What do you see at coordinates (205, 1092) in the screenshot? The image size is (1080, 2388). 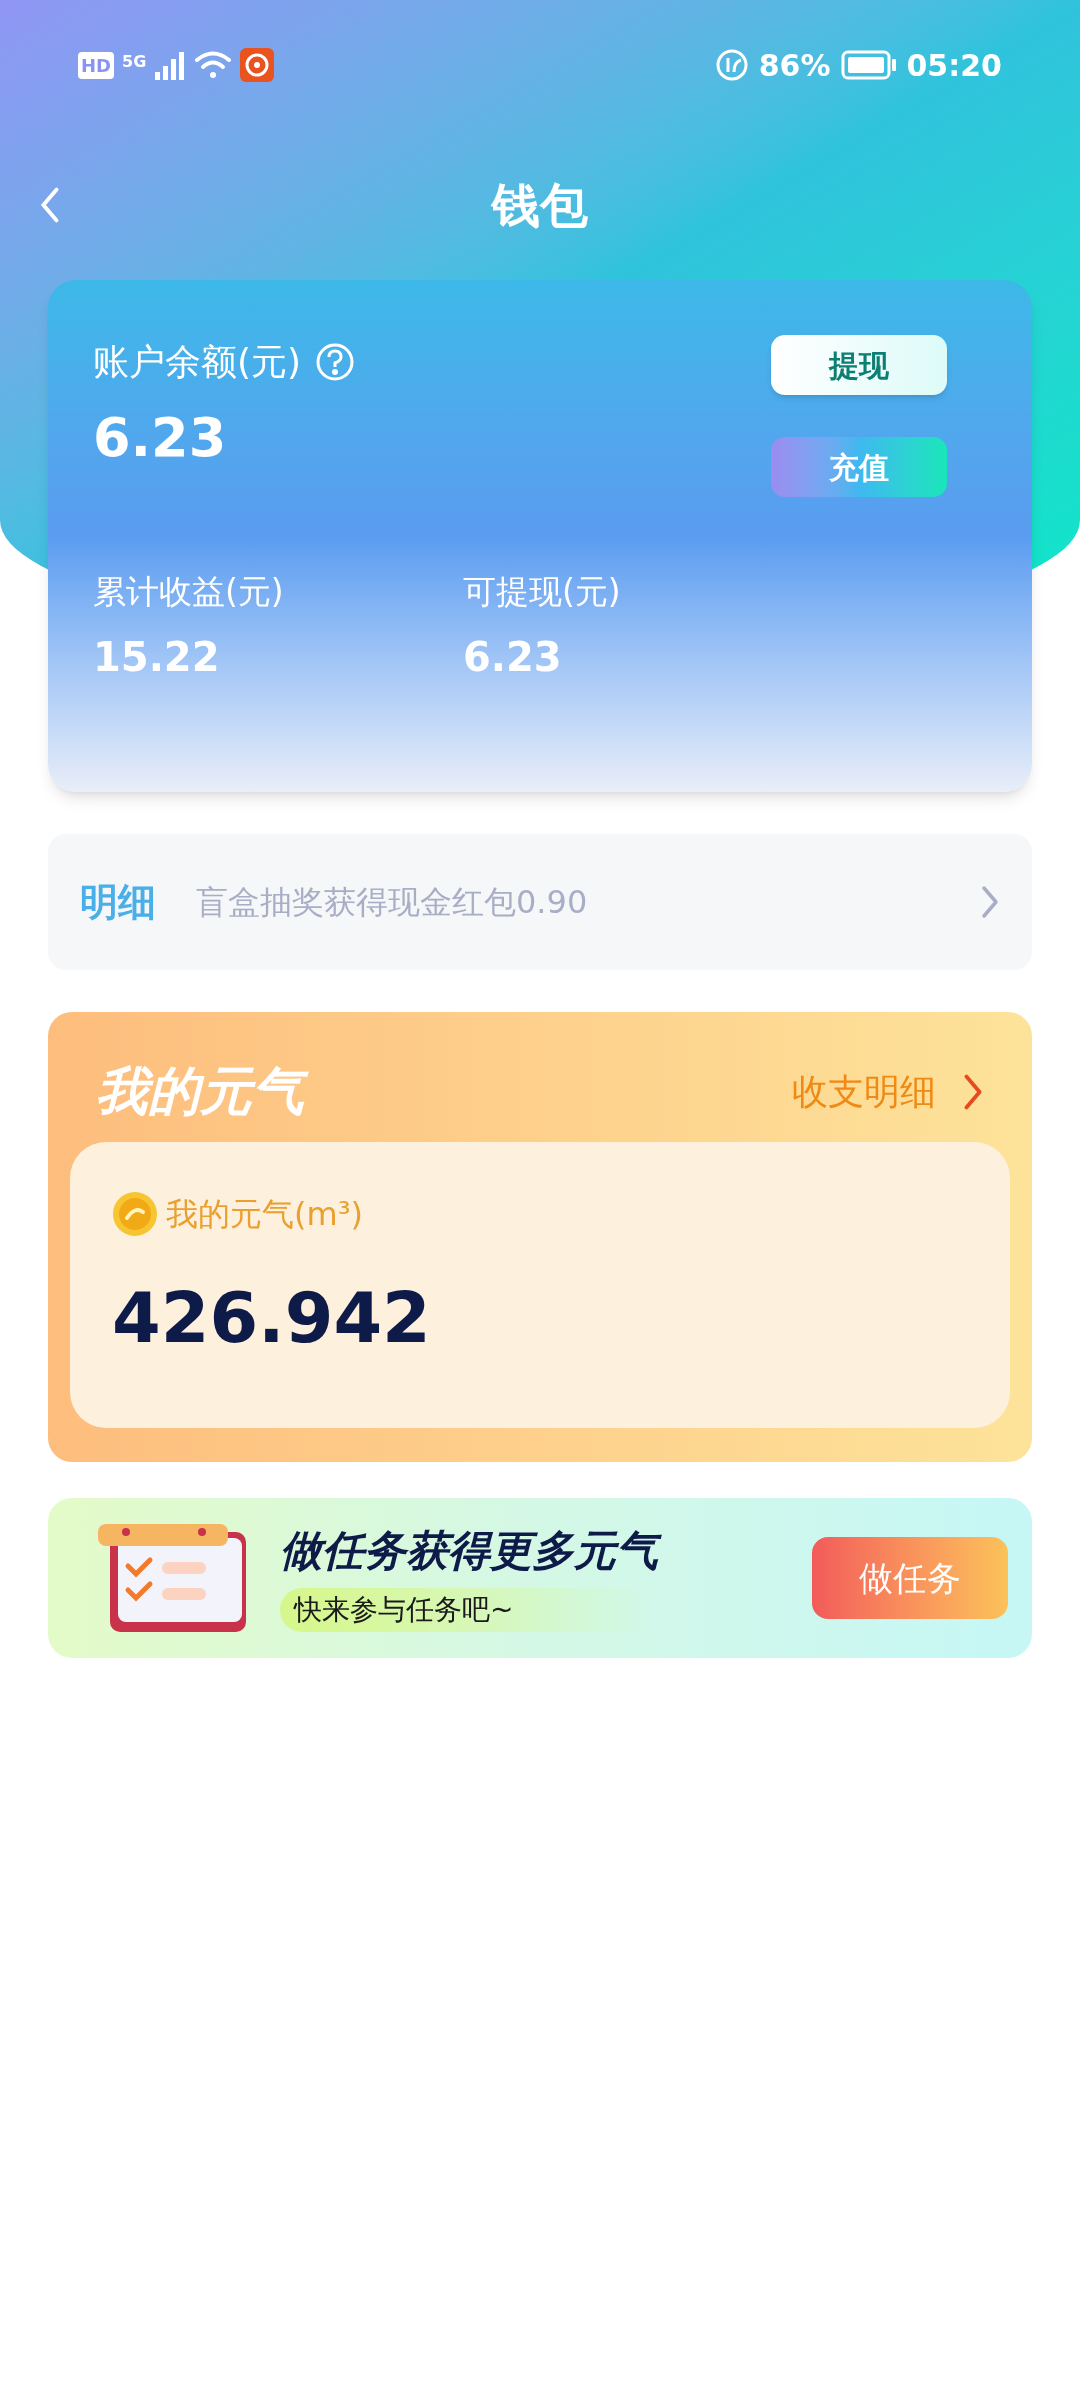 I see `energy-title: 我的元气` at bounding box center [205, 1092].